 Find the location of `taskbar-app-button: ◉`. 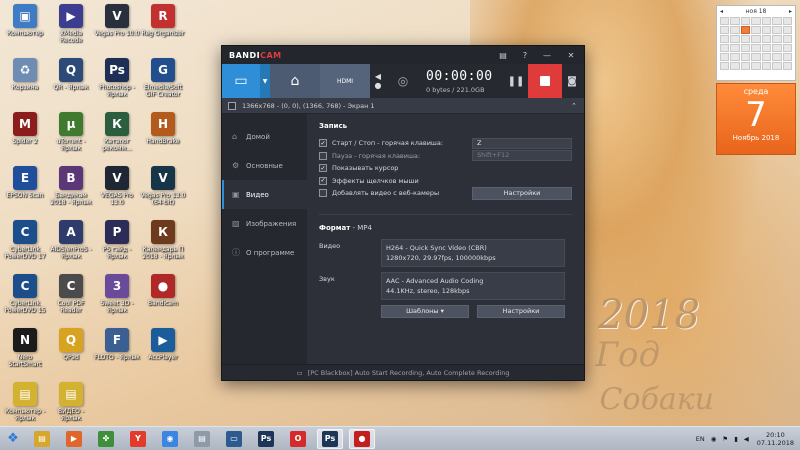

taskbar-app-button: ◉ is located at coordinates (170, 439).